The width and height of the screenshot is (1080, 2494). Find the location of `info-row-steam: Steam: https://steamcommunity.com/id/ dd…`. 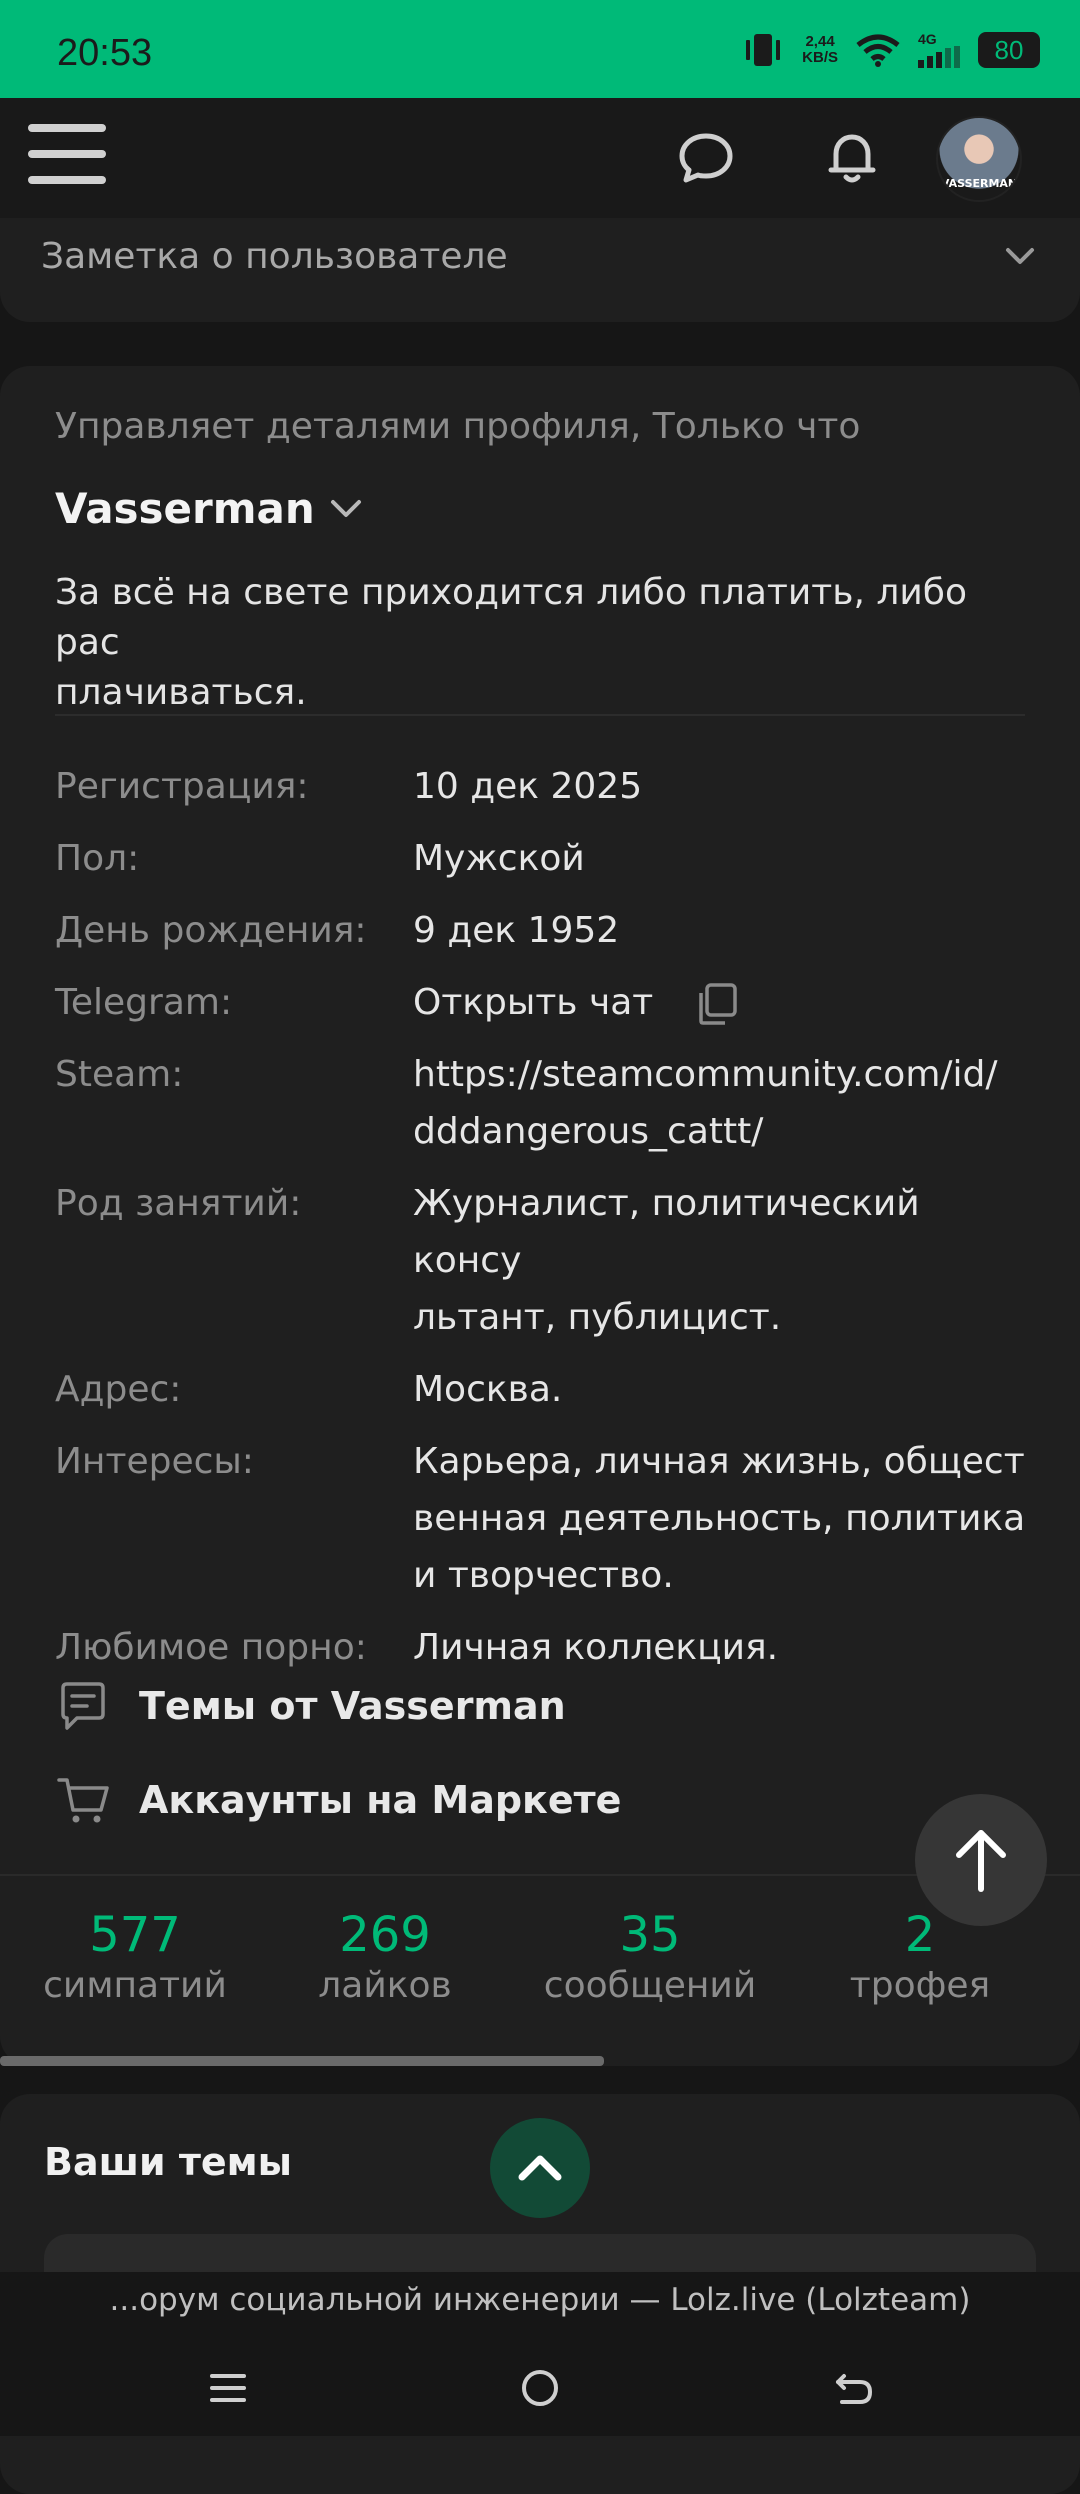

info-row-steam: Steam: https://steamcommunity.com/id/ dd… is located at coordinates (545, 1103).